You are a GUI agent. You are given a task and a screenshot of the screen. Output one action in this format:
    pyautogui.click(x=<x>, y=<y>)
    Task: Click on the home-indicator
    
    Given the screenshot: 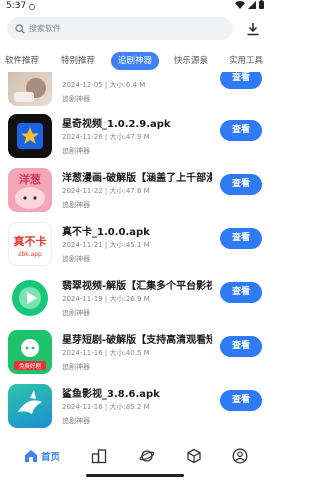 What is the action you would take?
    pyautogui.click(x=135, y=475)
    